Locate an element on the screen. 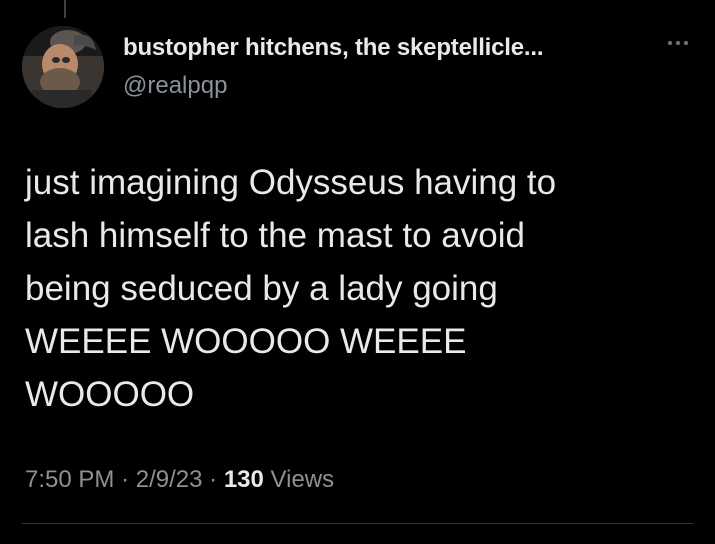 The height and width of the screenshot is (544, 715). avatar is located at coordinates (63, 67).